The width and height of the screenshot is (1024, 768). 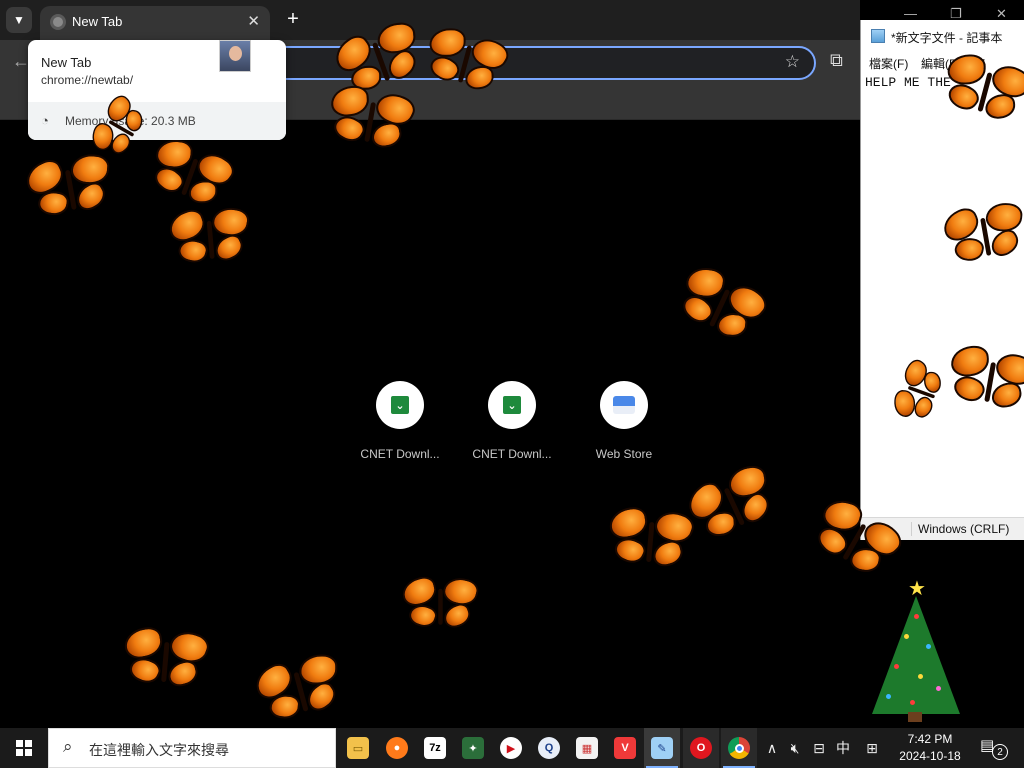 What do you see at coordinates (878, 36) in the screenshot?
I see `notepad-icon` at bounding box center [878, 36].